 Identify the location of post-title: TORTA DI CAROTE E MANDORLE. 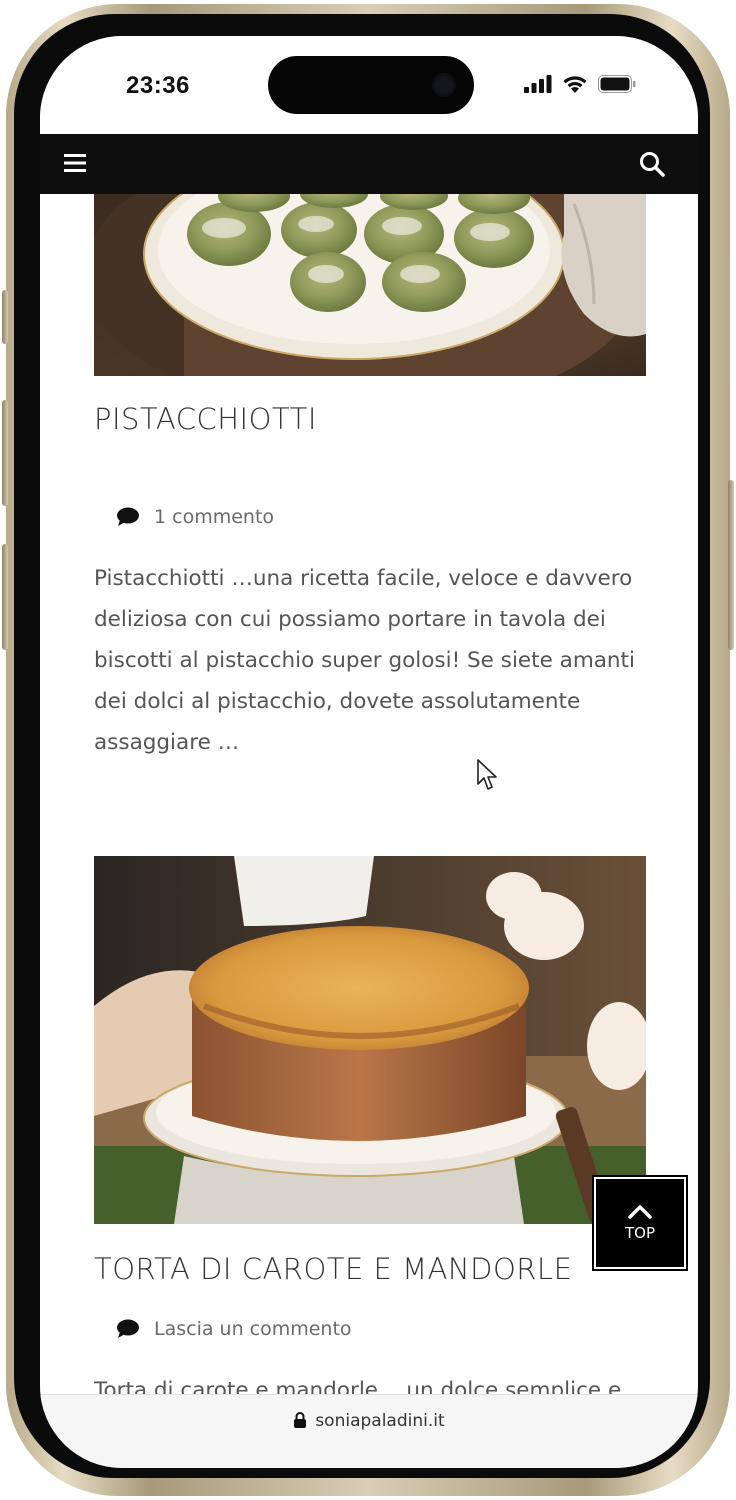
(333, 1269).